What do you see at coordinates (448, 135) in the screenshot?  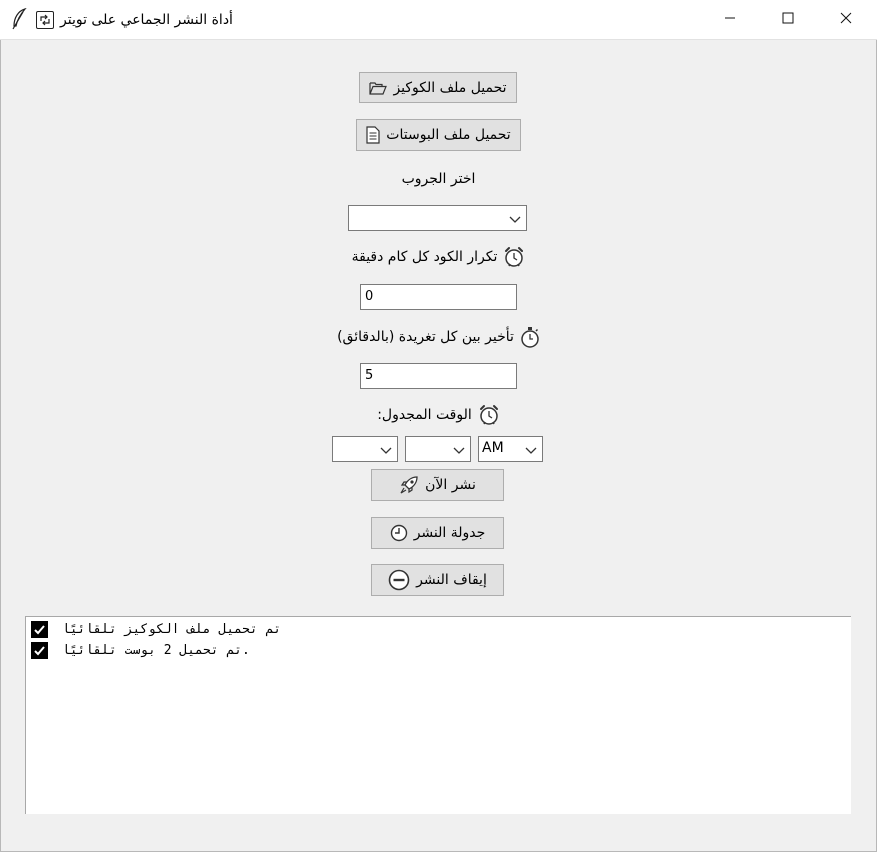 I see `load-posts-label: تحميل ملف البوستات` at bounding box center [448, 135].